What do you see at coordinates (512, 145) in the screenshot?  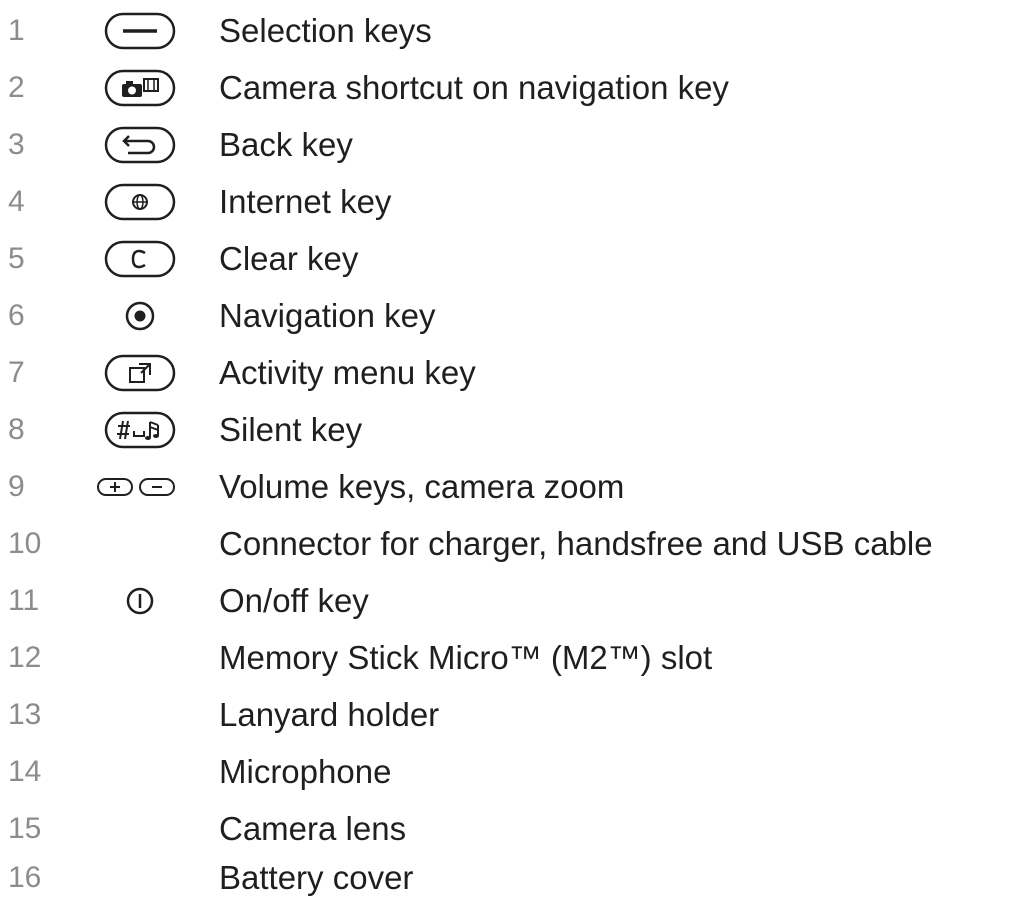 I see `list-item: 3 Back key` at bounding box center [512, 145].